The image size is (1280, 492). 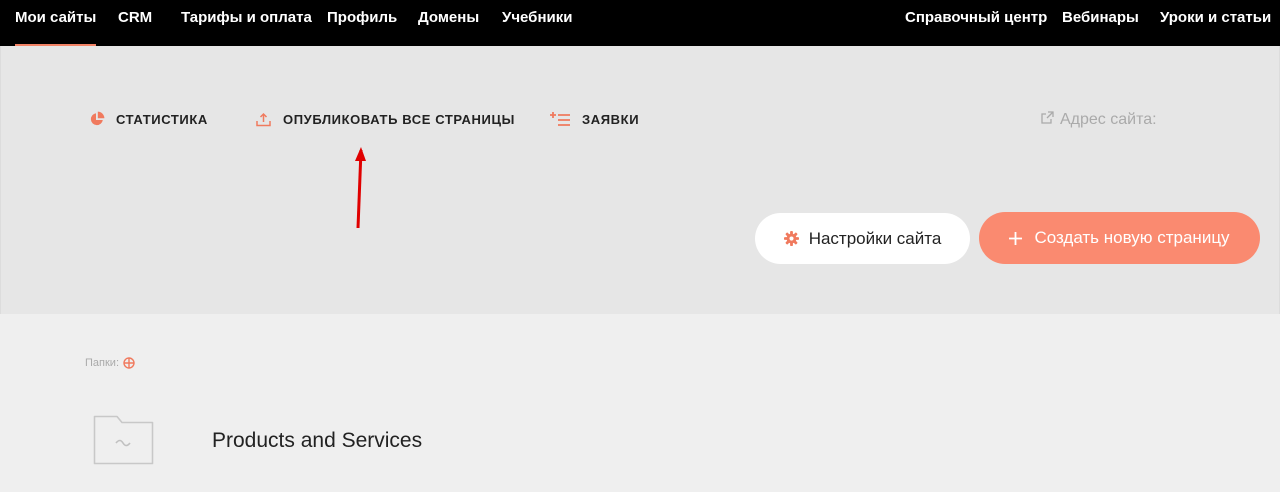 I want to click on nav-pricing: Тарифы и оплата, so click(x=246, y=23).